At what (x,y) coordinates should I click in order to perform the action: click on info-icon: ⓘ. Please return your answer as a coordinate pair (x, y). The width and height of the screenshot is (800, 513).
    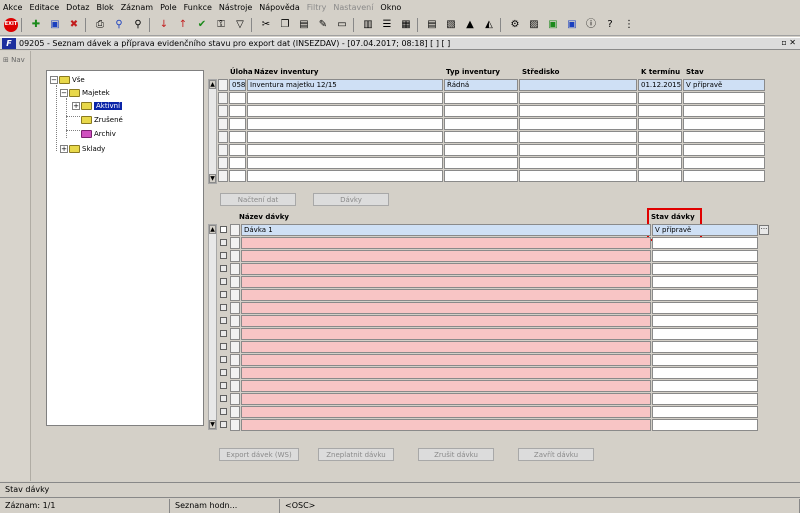
    Looking at the image, I should click on (591, 25).